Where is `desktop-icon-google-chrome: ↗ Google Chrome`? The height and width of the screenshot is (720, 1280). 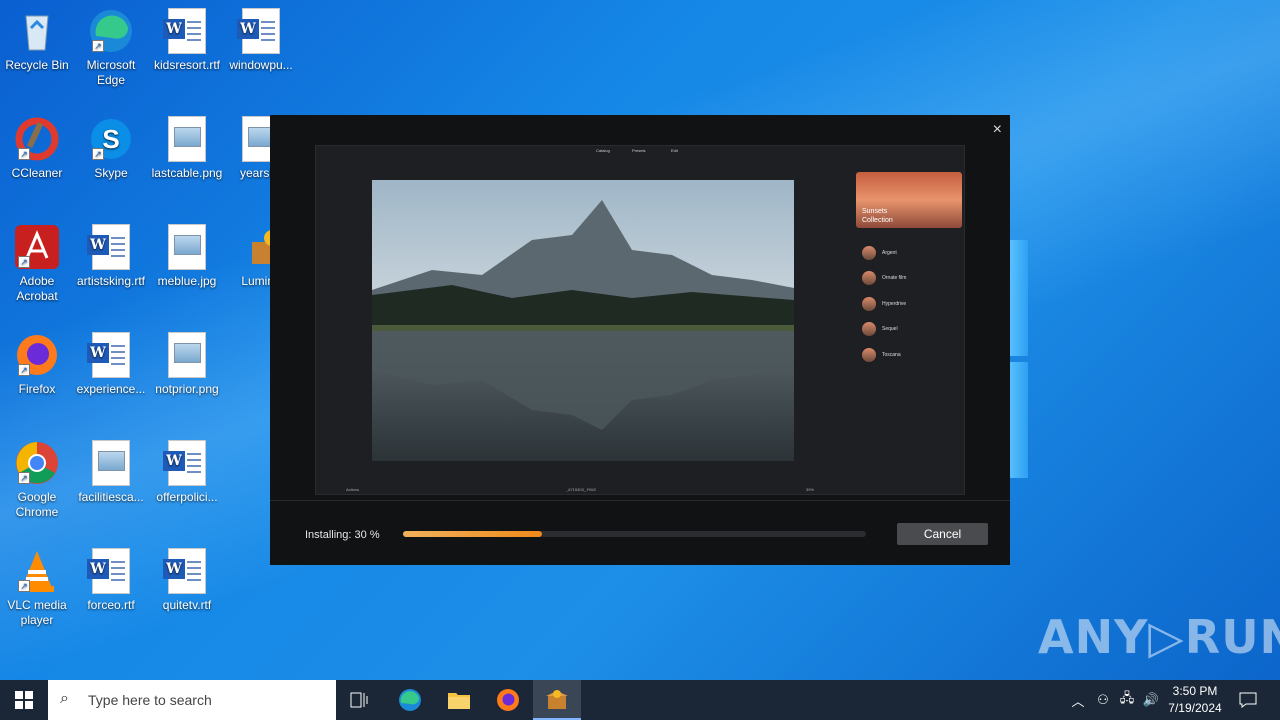 desktop-icon-google-chrome: ↗ Google Chrome is located at coordinates (37, 480).